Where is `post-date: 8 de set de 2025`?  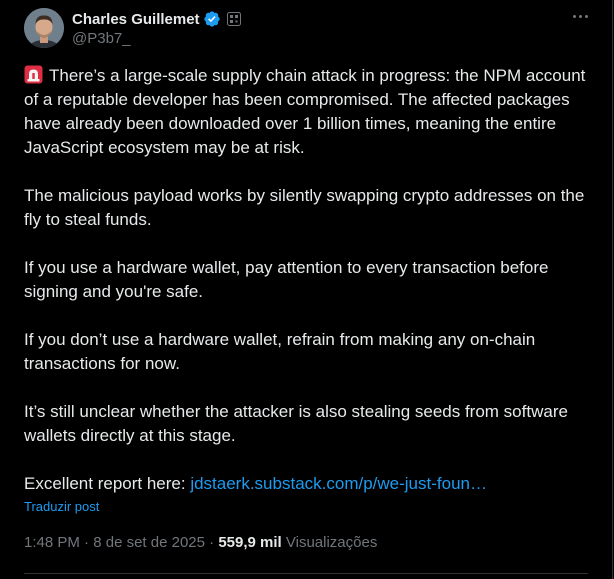
post-date: 8 de set de 2025 is located at coordinates (149, 542).